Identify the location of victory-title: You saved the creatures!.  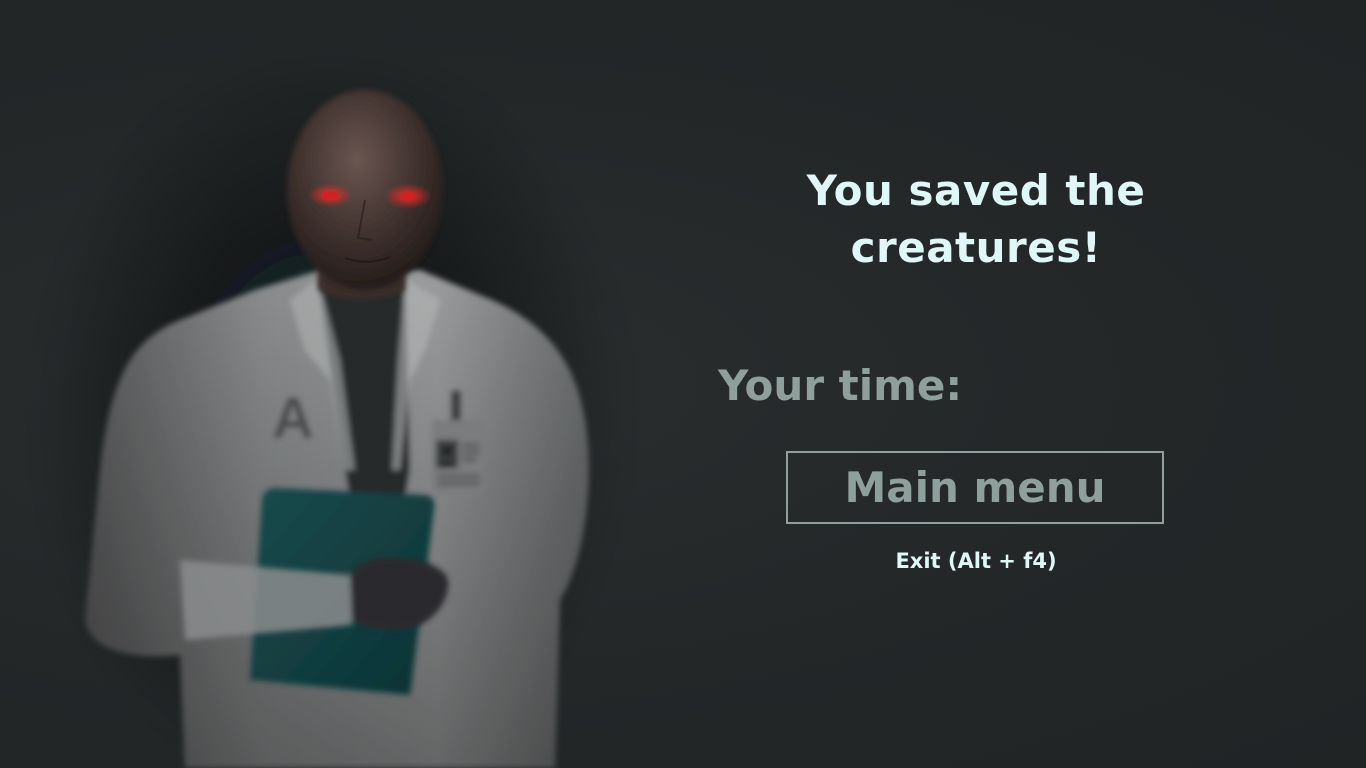
(976, 219).